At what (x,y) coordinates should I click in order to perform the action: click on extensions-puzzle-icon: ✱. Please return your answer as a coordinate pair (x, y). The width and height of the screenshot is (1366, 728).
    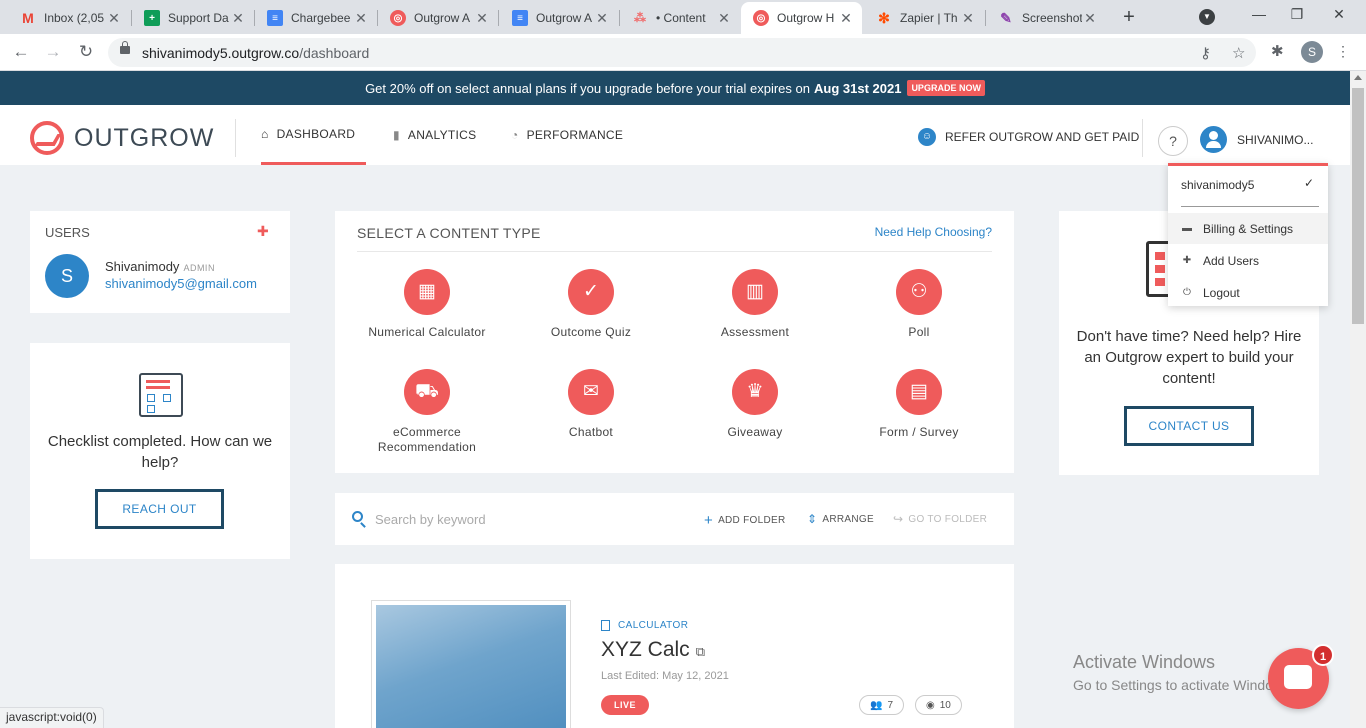
    Looking at the image, I should click on (1277, 51).